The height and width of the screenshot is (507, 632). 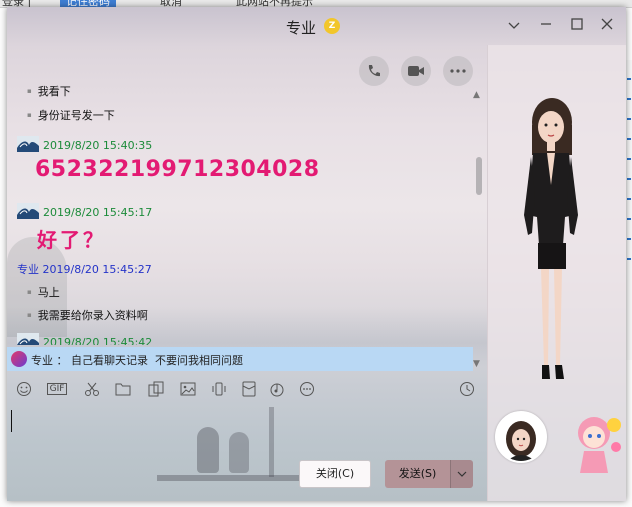 What do you see at coordinates (476, 95) in the screenshot?
I see `scroll-up-icon: ▲` at bounding box center [476, 95].